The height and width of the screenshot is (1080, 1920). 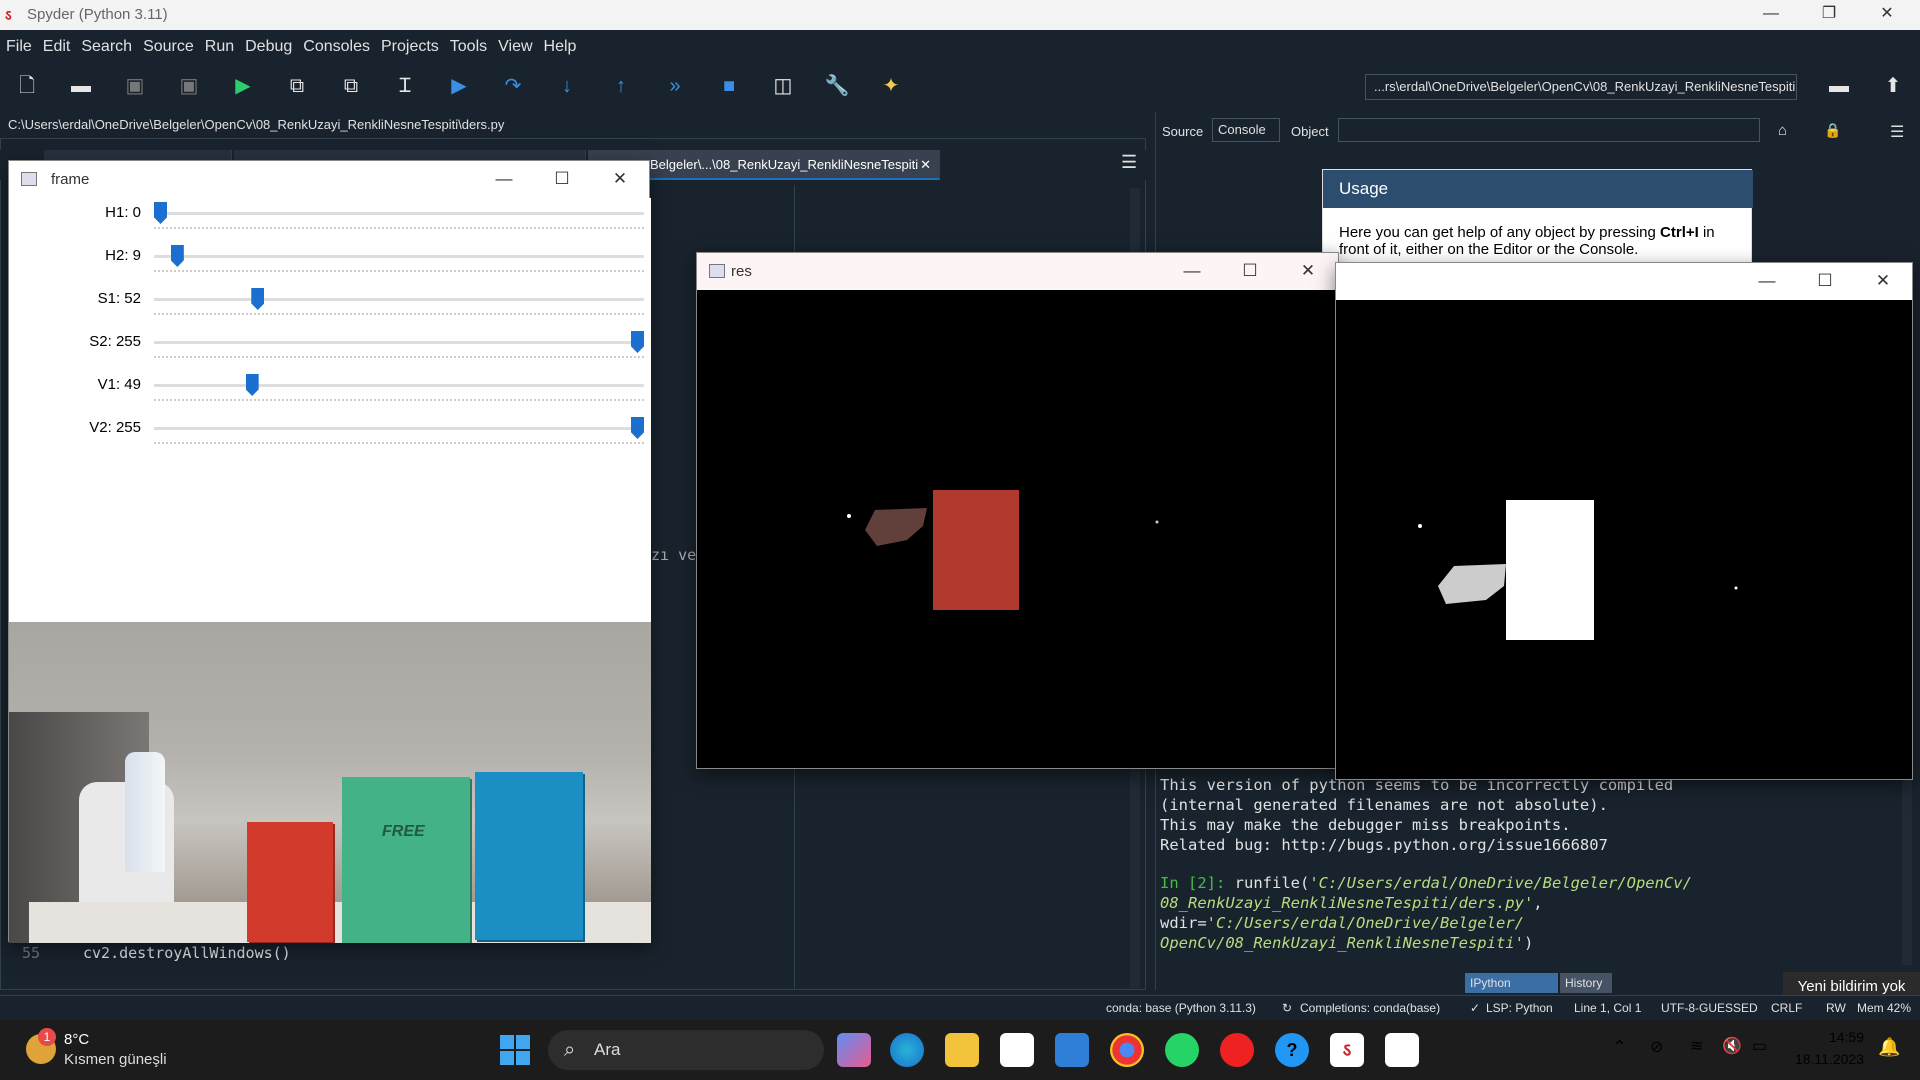 I want to click on parent-dir-icon: ⬆, so click(x=1893, y=86).